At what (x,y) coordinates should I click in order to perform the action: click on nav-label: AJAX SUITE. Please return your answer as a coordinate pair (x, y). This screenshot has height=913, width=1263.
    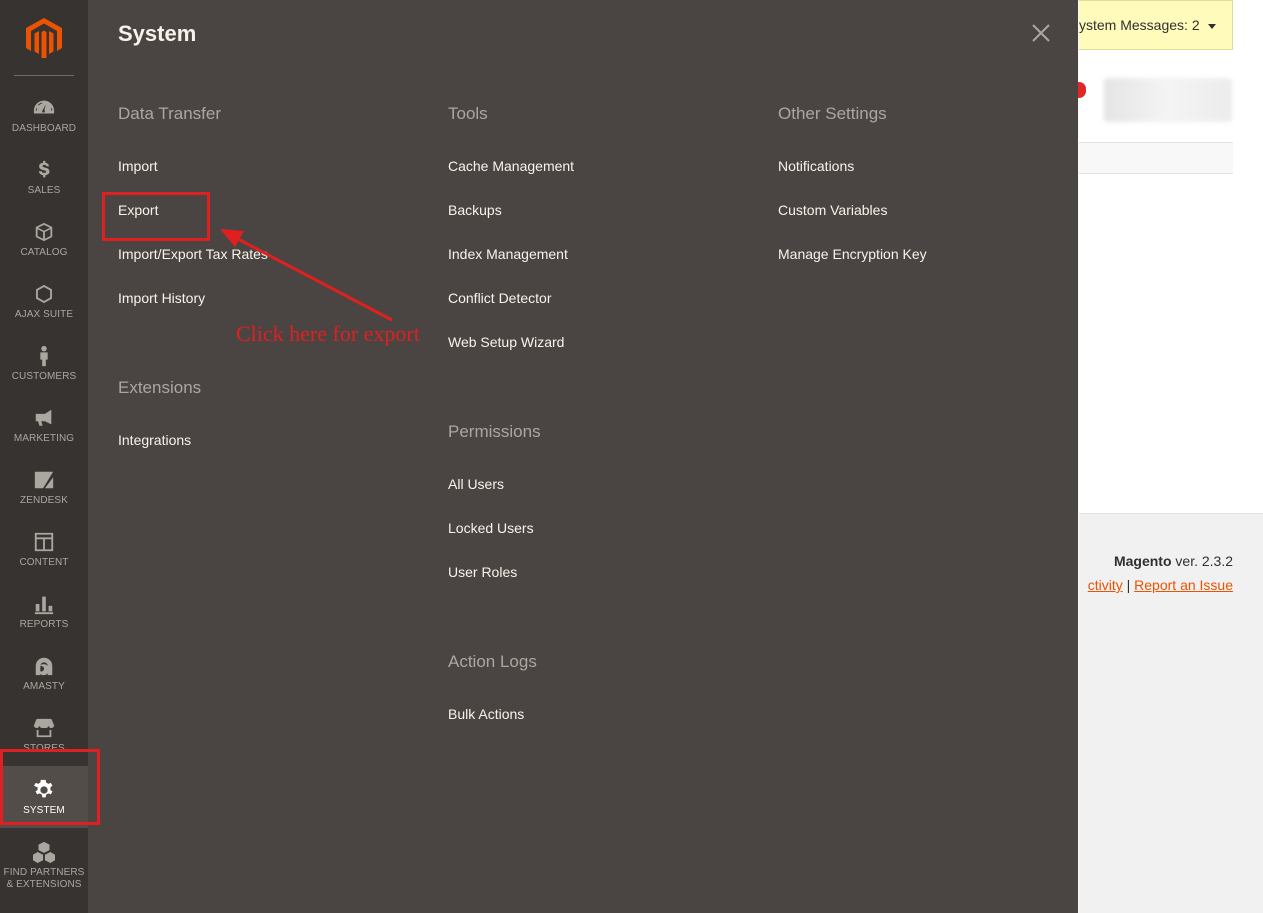
    Looking at the image, I should click on (44, 314).